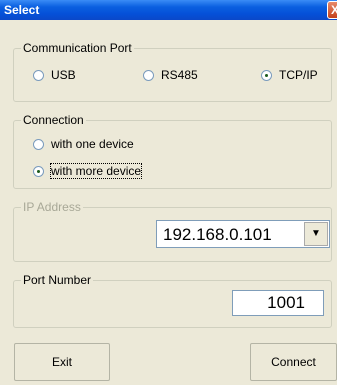  I want to click on ip-address-combobox: 192.168.0.101 ▼, so click(243, 234).